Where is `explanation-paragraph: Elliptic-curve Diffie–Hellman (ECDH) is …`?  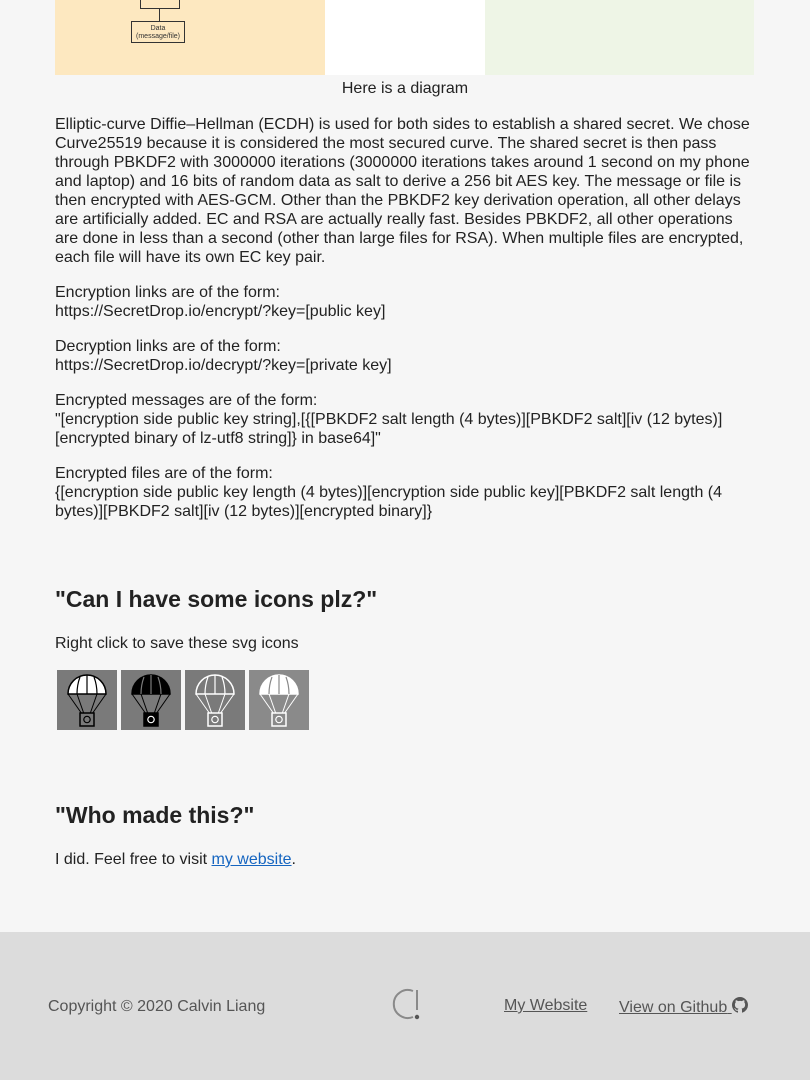
explanation-paragraph: Elliptic-curve Diffie–Hellman (ECDH) is … is located at coordinates (405, 191).